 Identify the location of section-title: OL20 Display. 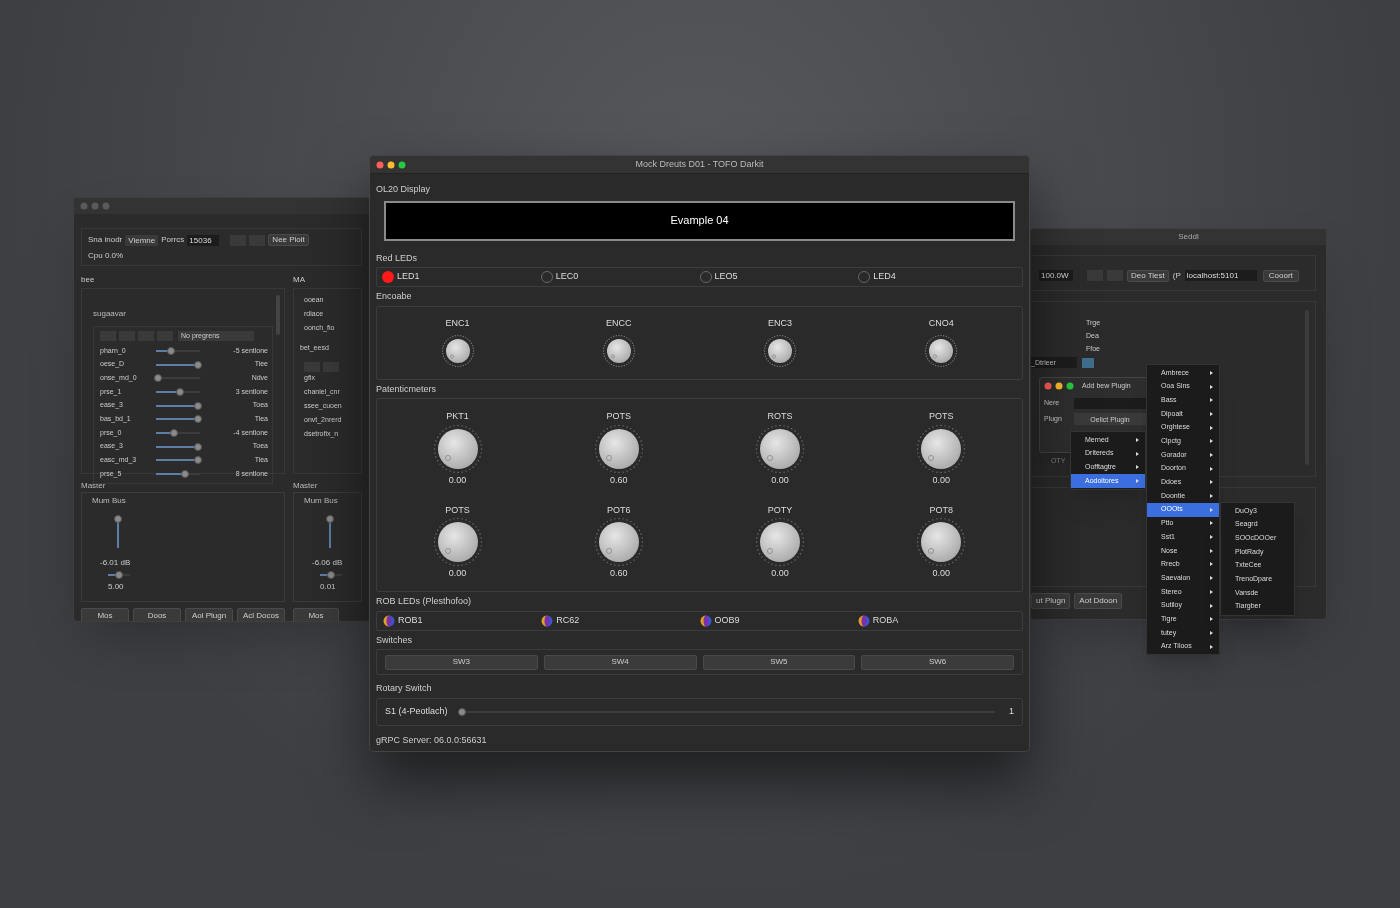
(403, 189).